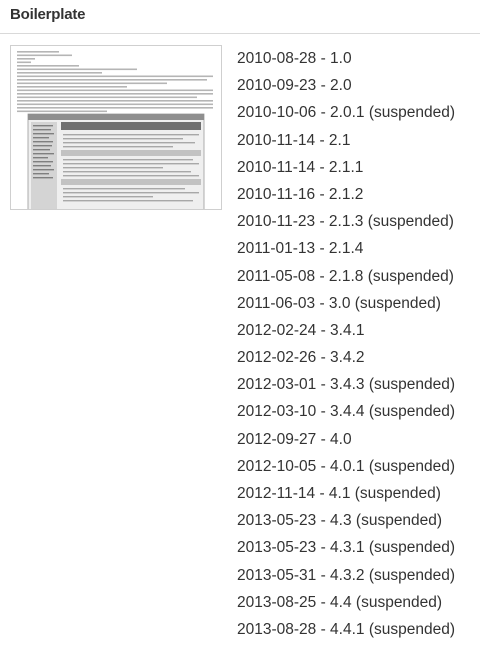  Describe the element at coordinates (346, 58) in the screenshot. I see `version-item: 2010-08-28 - 1.0` at that location.